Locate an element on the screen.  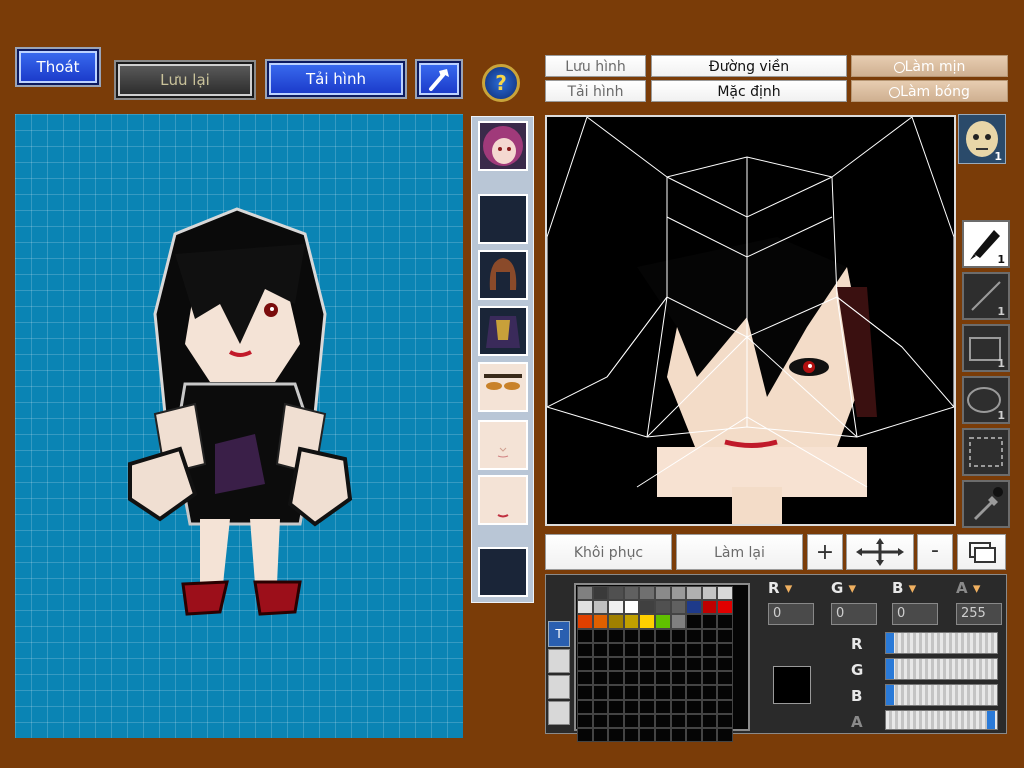
a-value: 255 is located at coordinates (979, 614).